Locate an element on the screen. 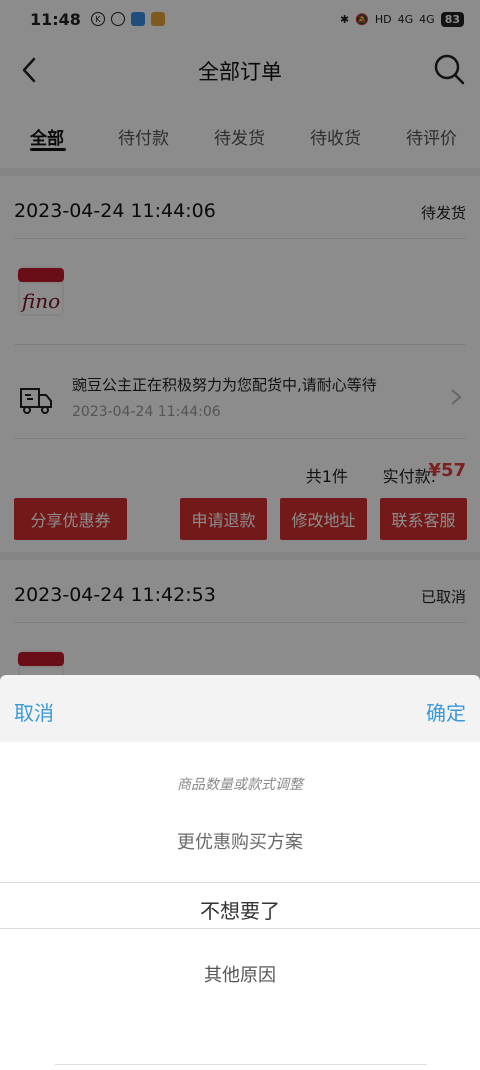  picker-option: 更优惠购买方案 is located at coordinates (240, 841).